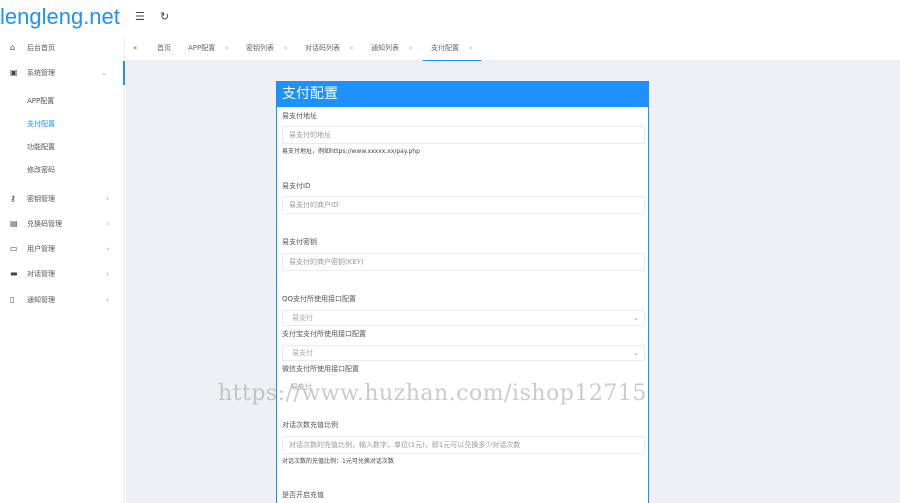 This screenshot has width=900, height=503. Describe the element at coordinates (41, 199) in the screenshot. I see `sidebar-item-label: 密钥管理` at that location.